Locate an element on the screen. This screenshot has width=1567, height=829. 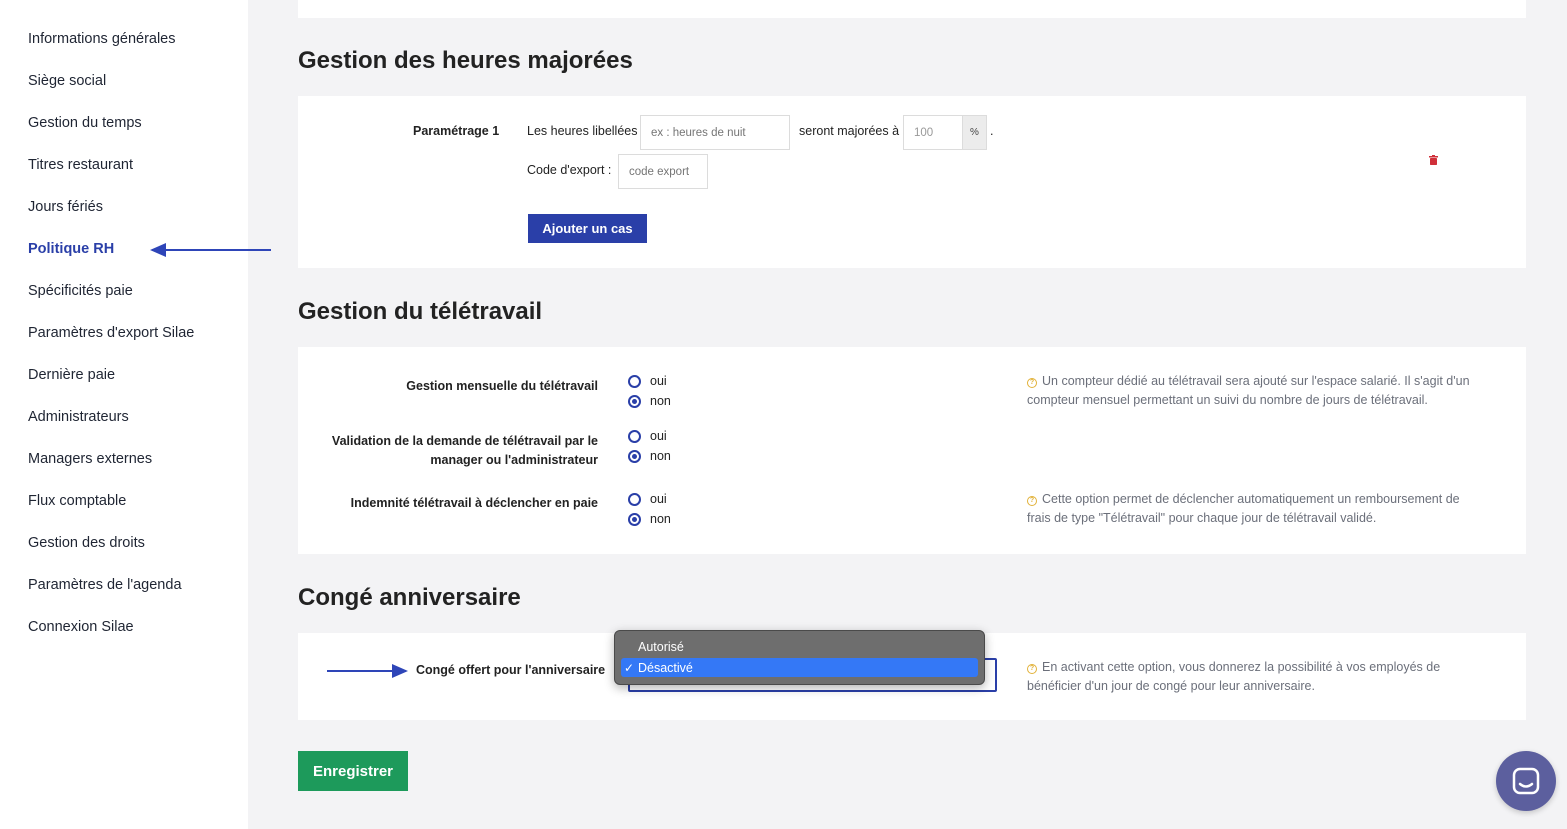
percent-input is located at coordinates (933, 132).